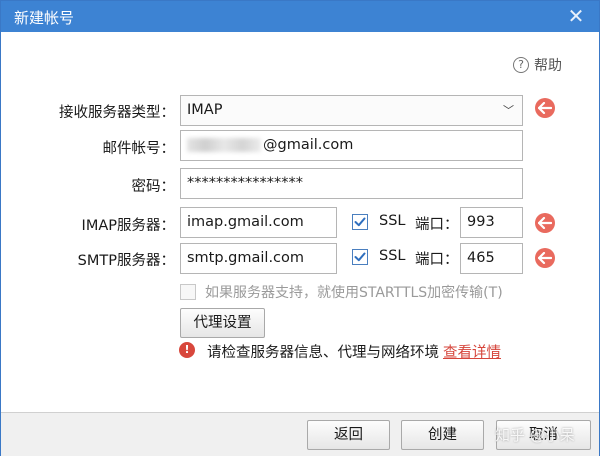 The width and height of the screenshot is (600, 456). I want to click on imap-label: IMAP服务器：, so click(128, 226).